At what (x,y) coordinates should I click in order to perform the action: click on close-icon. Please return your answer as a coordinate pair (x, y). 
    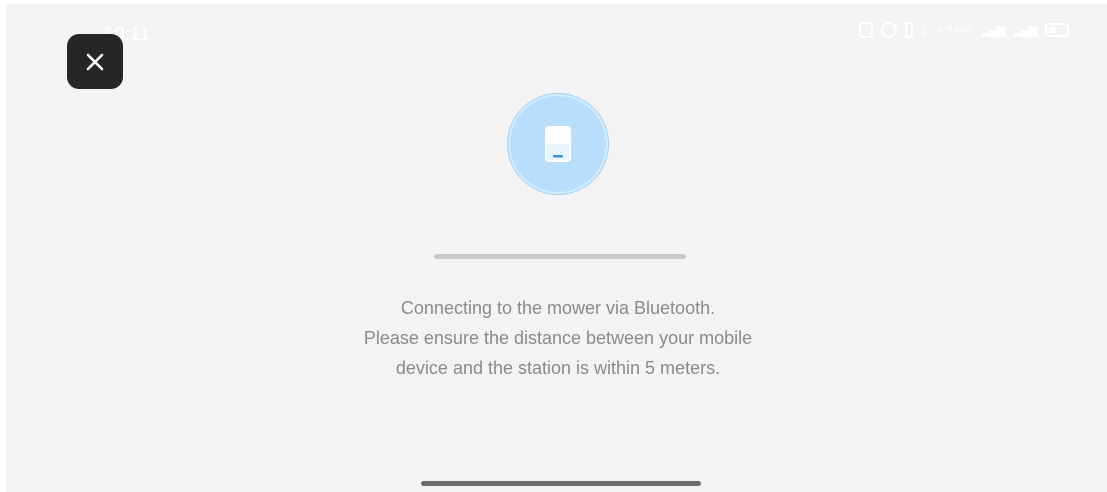
    Looking at the image, I should click on (95, 61).